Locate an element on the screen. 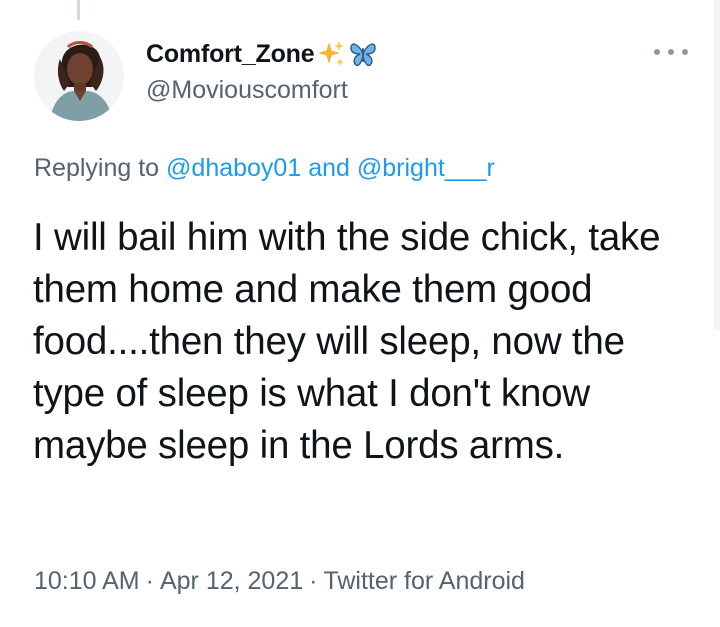  replying-to-prefix: Replying to is located at coordinates (97, 168).